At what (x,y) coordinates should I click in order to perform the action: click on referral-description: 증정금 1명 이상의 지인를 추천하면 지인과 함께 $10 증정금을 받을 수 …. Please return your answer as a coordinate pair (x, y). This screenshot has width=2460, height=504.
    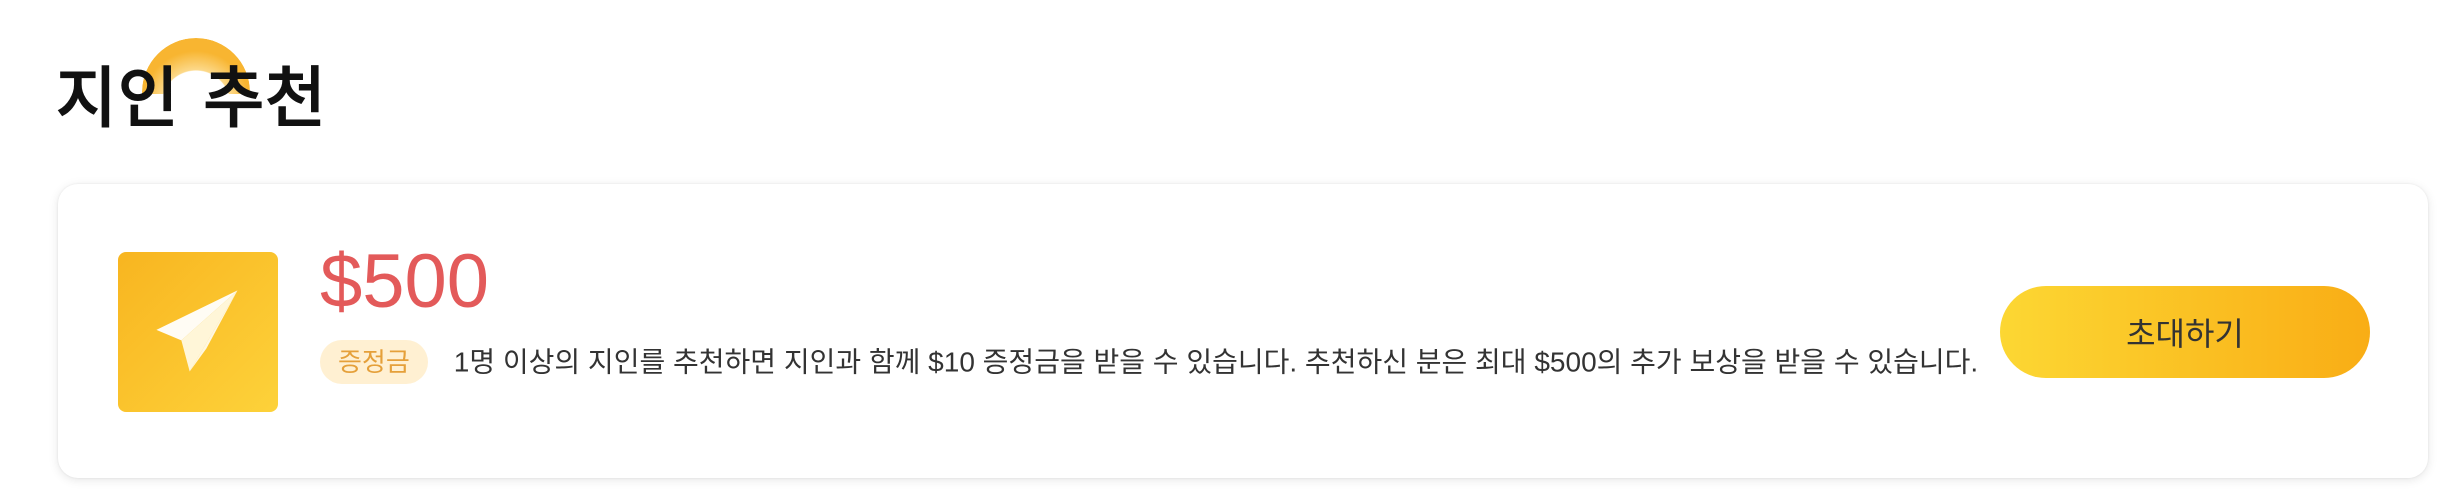
    Looking at the image, I should click on (1185, 363).